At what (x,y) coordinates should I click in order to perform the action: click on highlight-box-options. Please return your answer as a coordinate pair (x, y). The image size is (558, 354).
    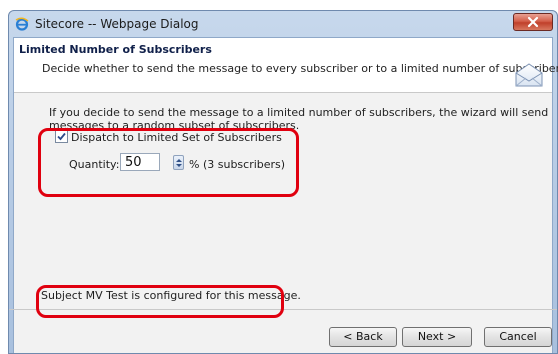
    Looking at the image, I should click on (168, 162).